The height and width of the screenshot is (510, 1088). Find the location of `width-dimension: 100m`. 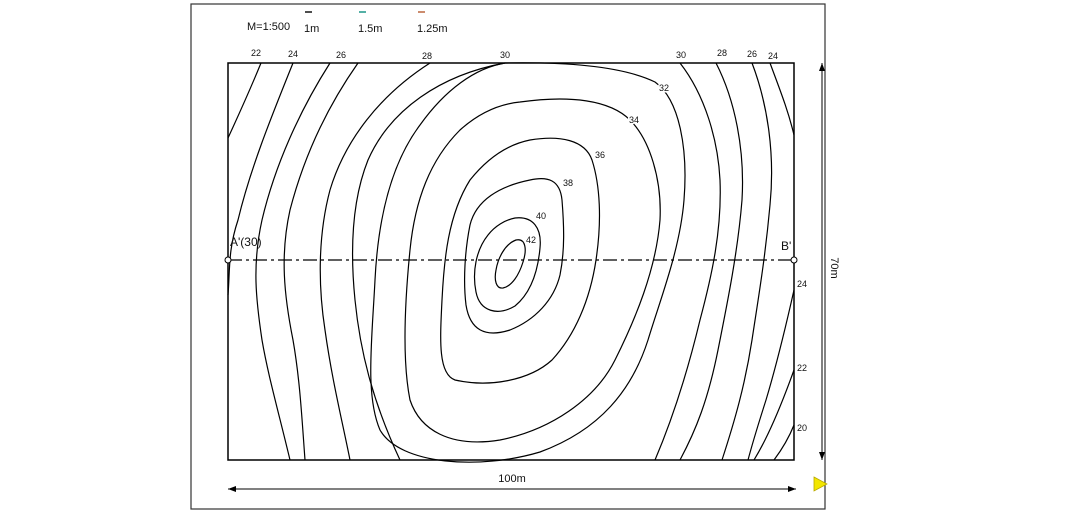

width-dimension: 100m is located at coordinates (512, 482).